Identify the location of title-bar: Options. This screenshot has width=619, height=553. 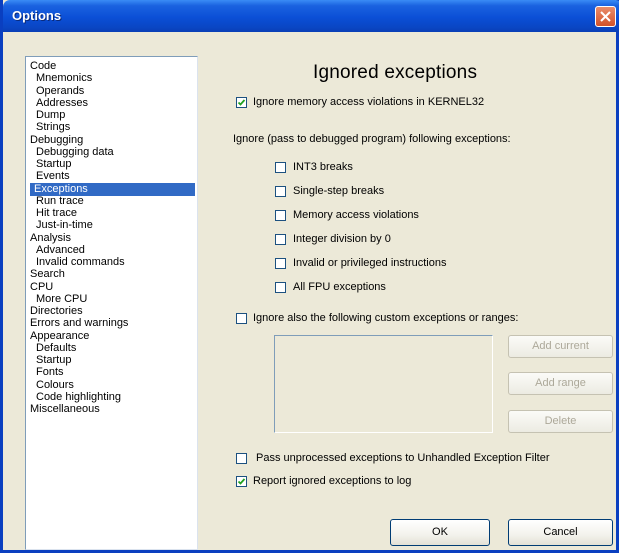
(311, 16).